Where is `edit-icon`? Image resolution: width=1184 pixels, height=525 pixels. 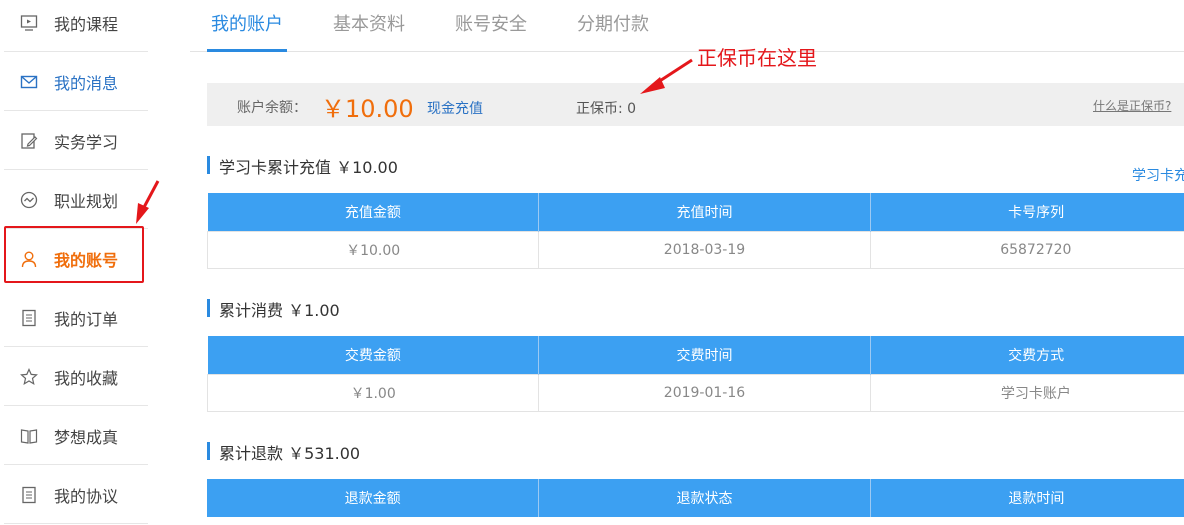
edit-icon is located at coordinates (29, 141).